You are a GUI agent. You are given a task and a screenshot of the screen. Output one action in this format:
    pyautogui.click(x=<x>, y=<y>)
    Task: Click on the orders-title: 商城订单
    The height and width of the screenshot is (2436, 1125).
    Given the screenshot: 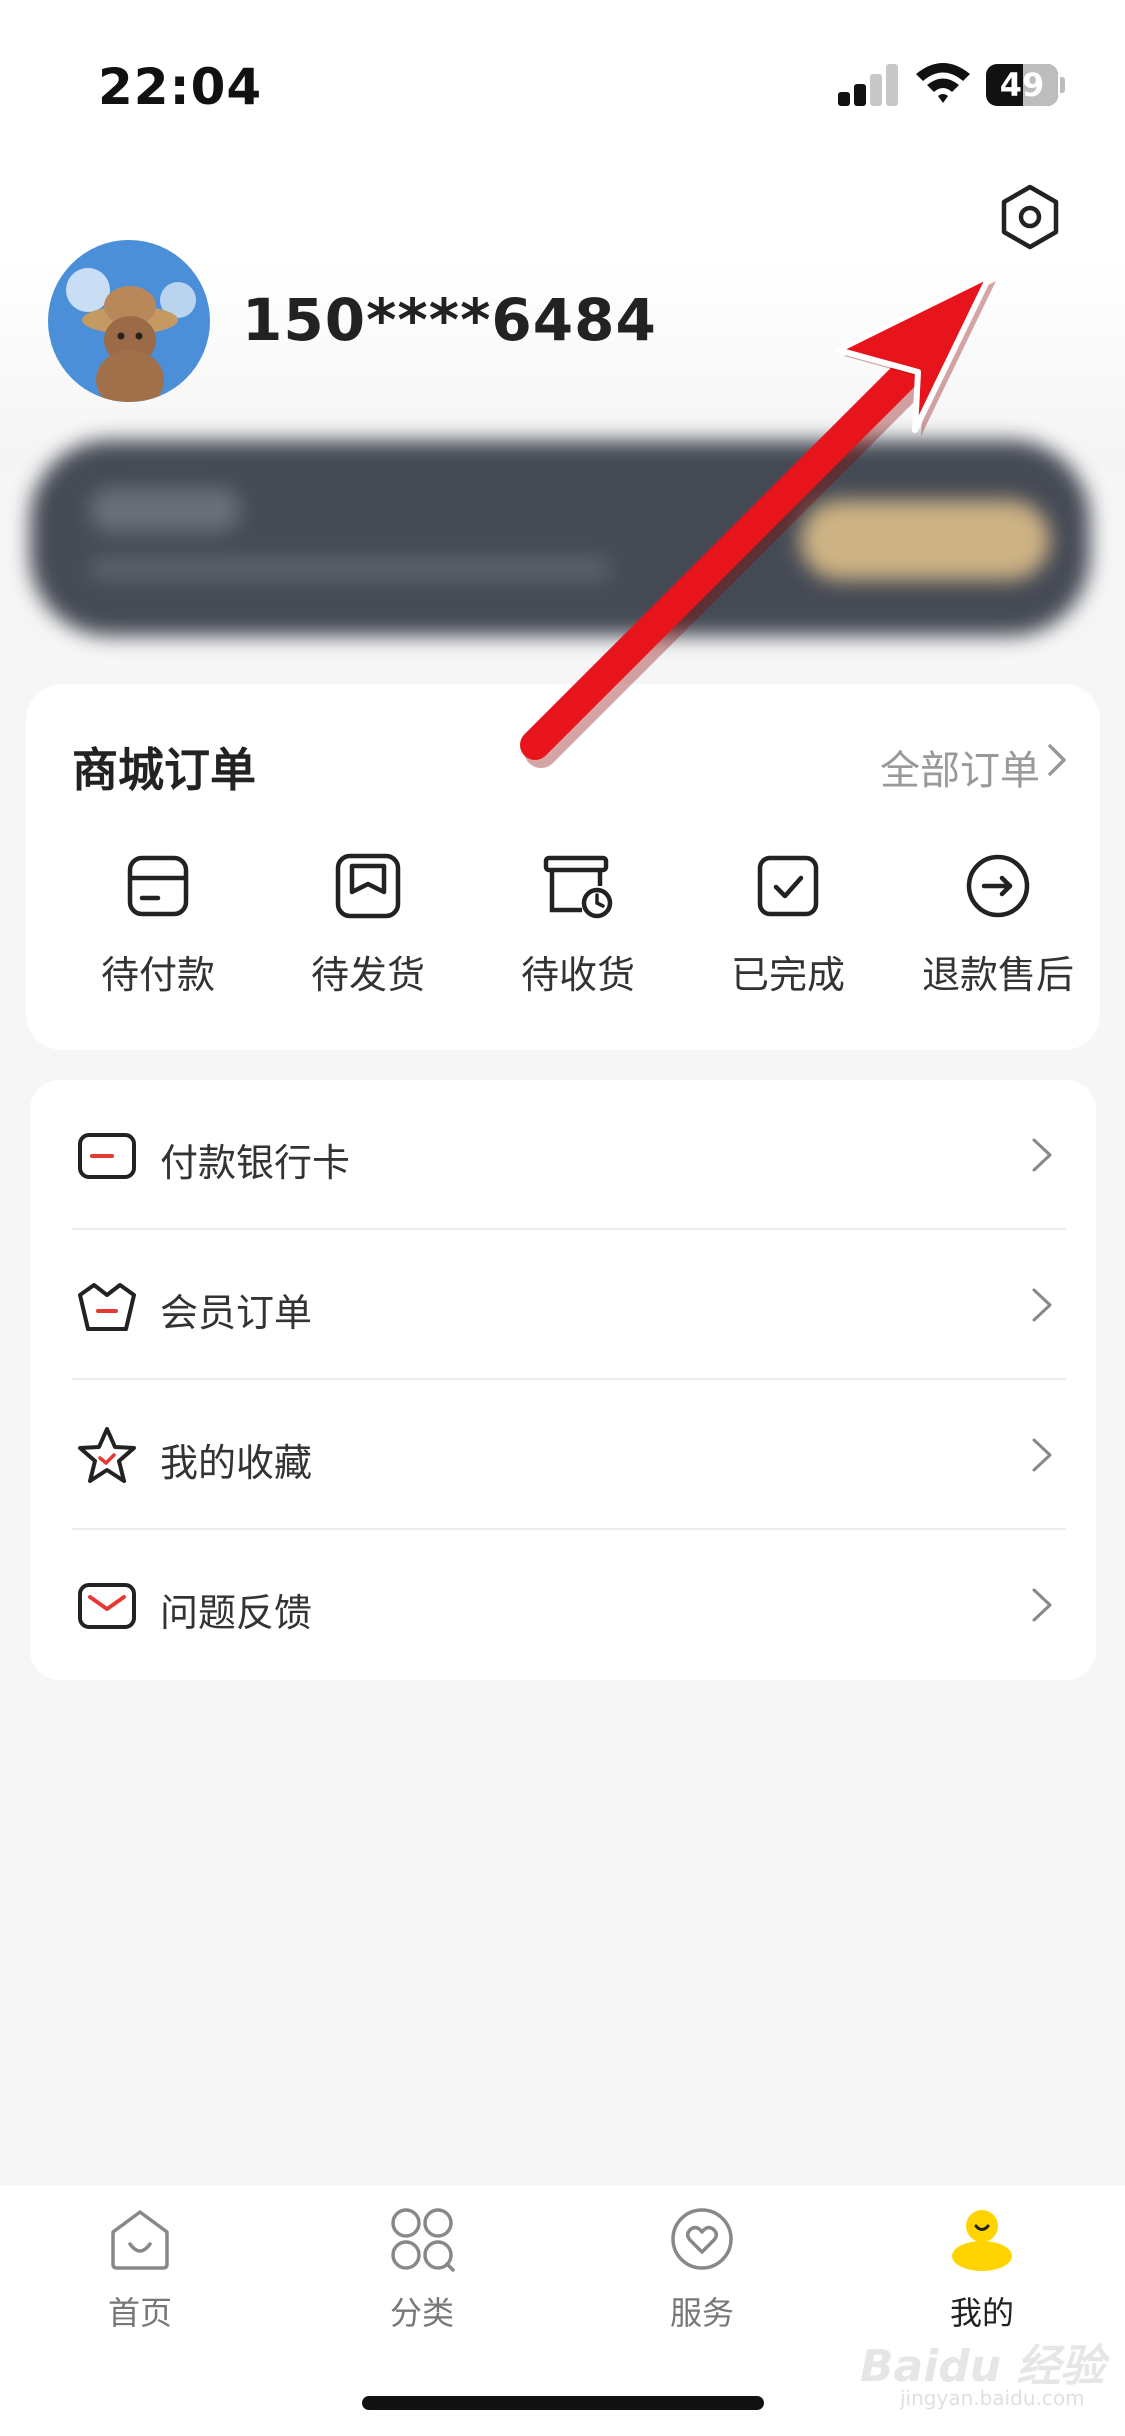 What is the action you would take?
    pyautogui.click(x=164, y=770)
    